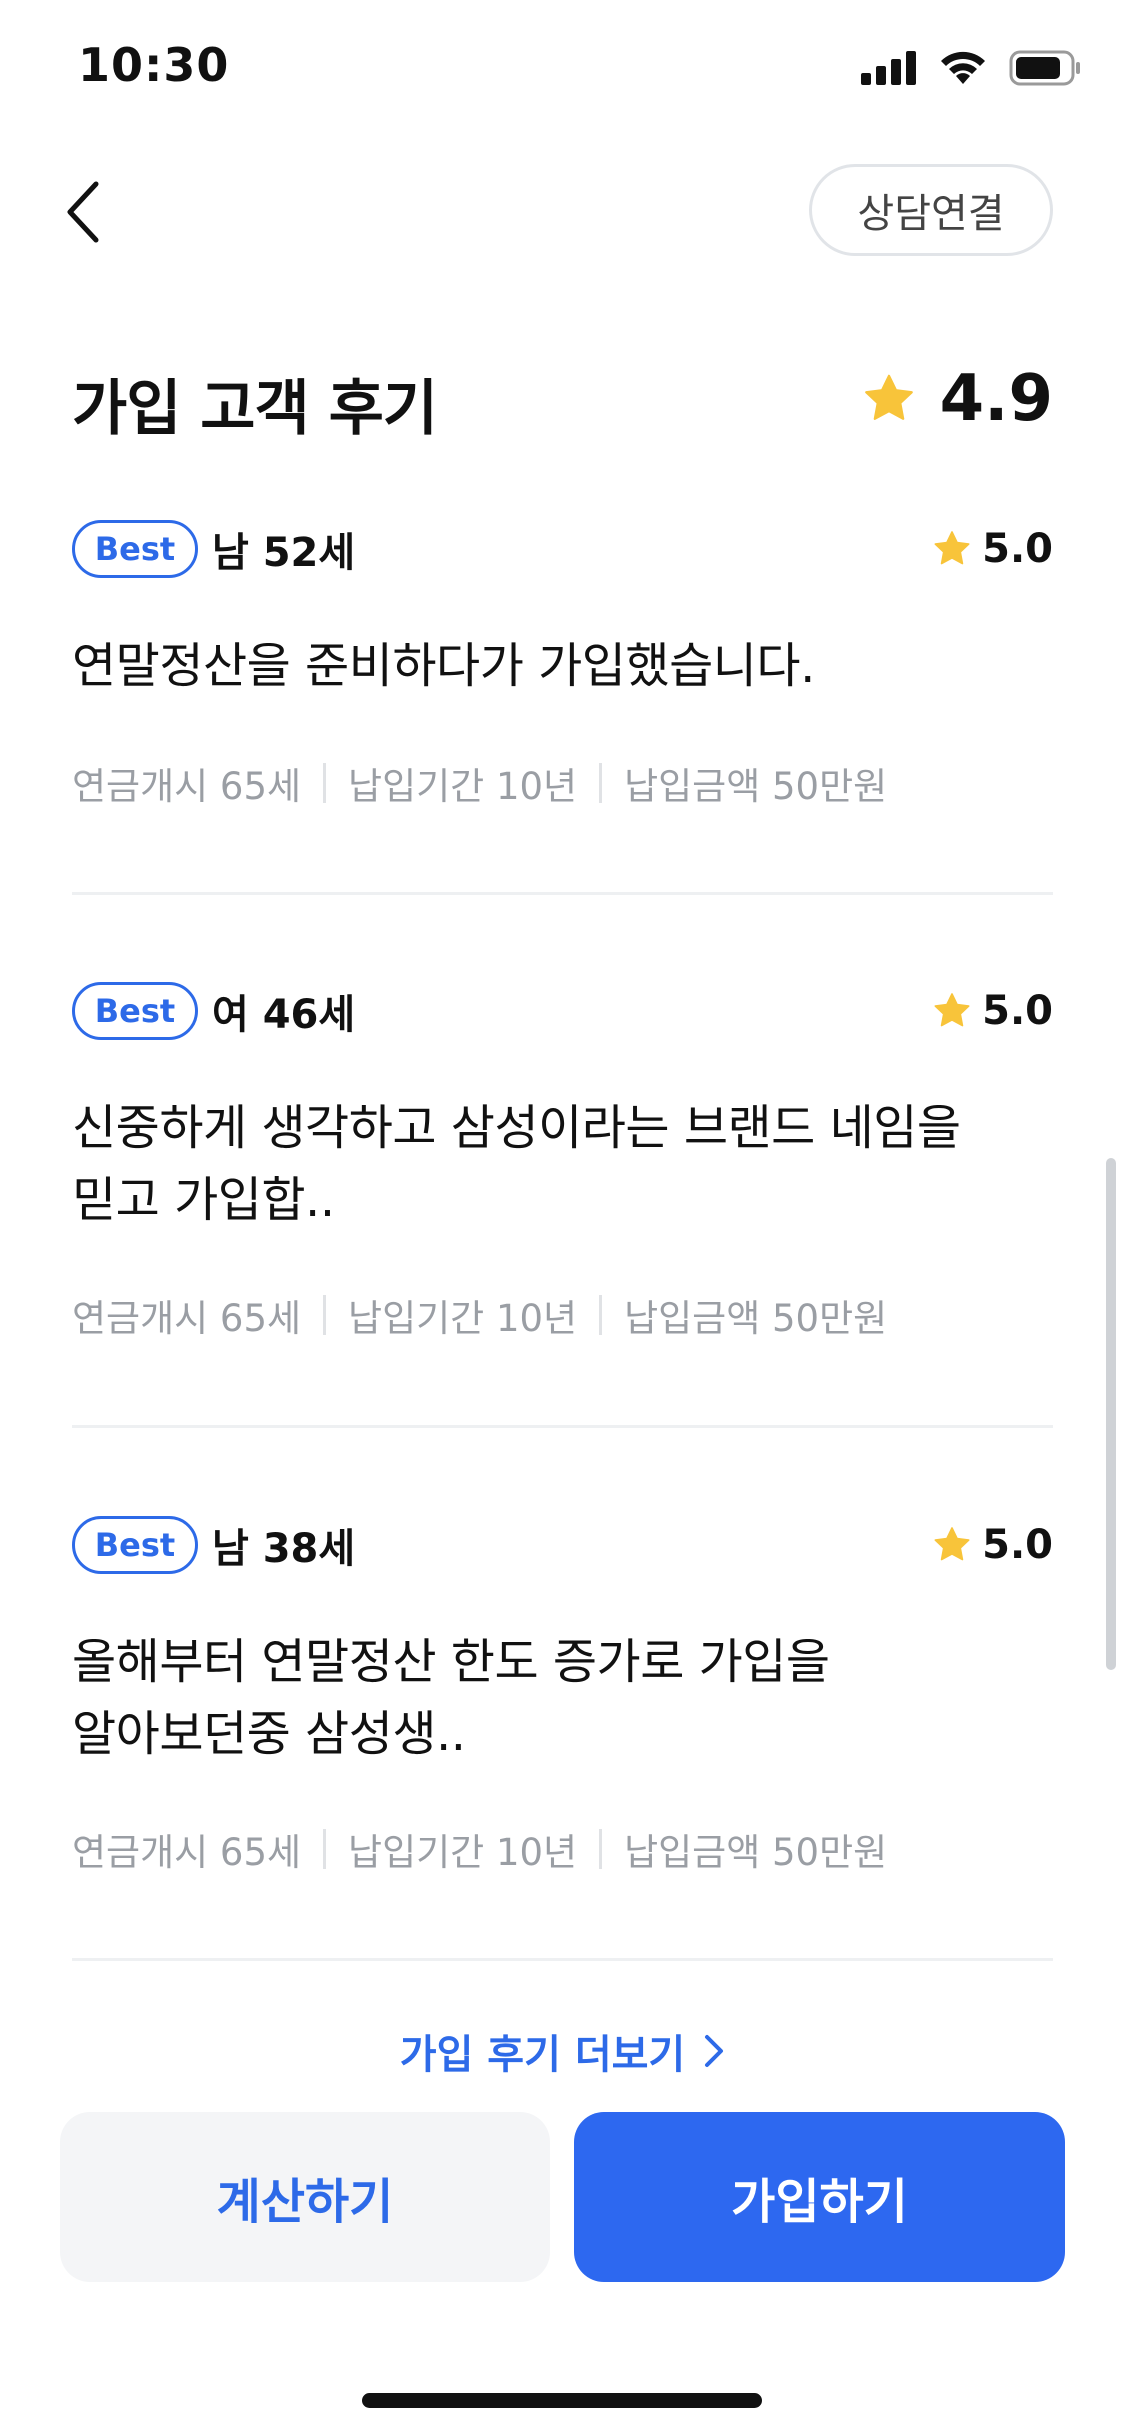 This screenshot has height=2436, width=1125. Describe the element at coordinates (451, 1662) in the screenshot. I see `review-text-line: 올해부터 연말정산 한도 증가로 가입을` at that location.